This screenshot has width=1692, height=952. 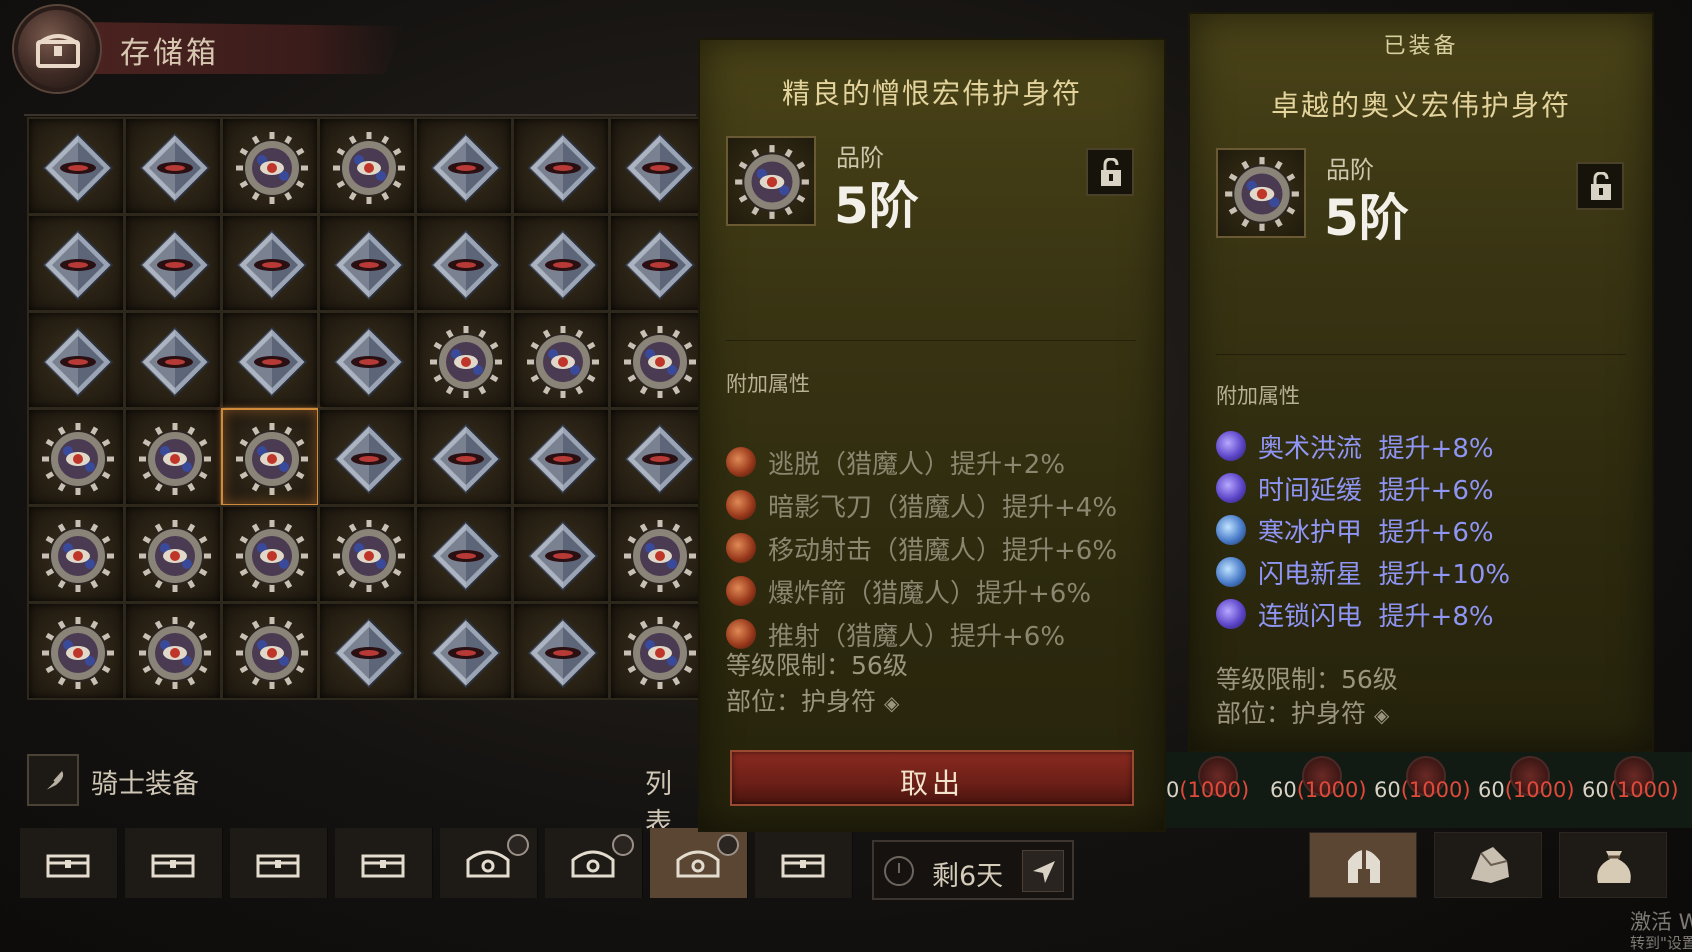 What do you see at coordinates (876, 206) in the screenshot?
I see `quality-value: 5阶` at bounding box center [876, 206].